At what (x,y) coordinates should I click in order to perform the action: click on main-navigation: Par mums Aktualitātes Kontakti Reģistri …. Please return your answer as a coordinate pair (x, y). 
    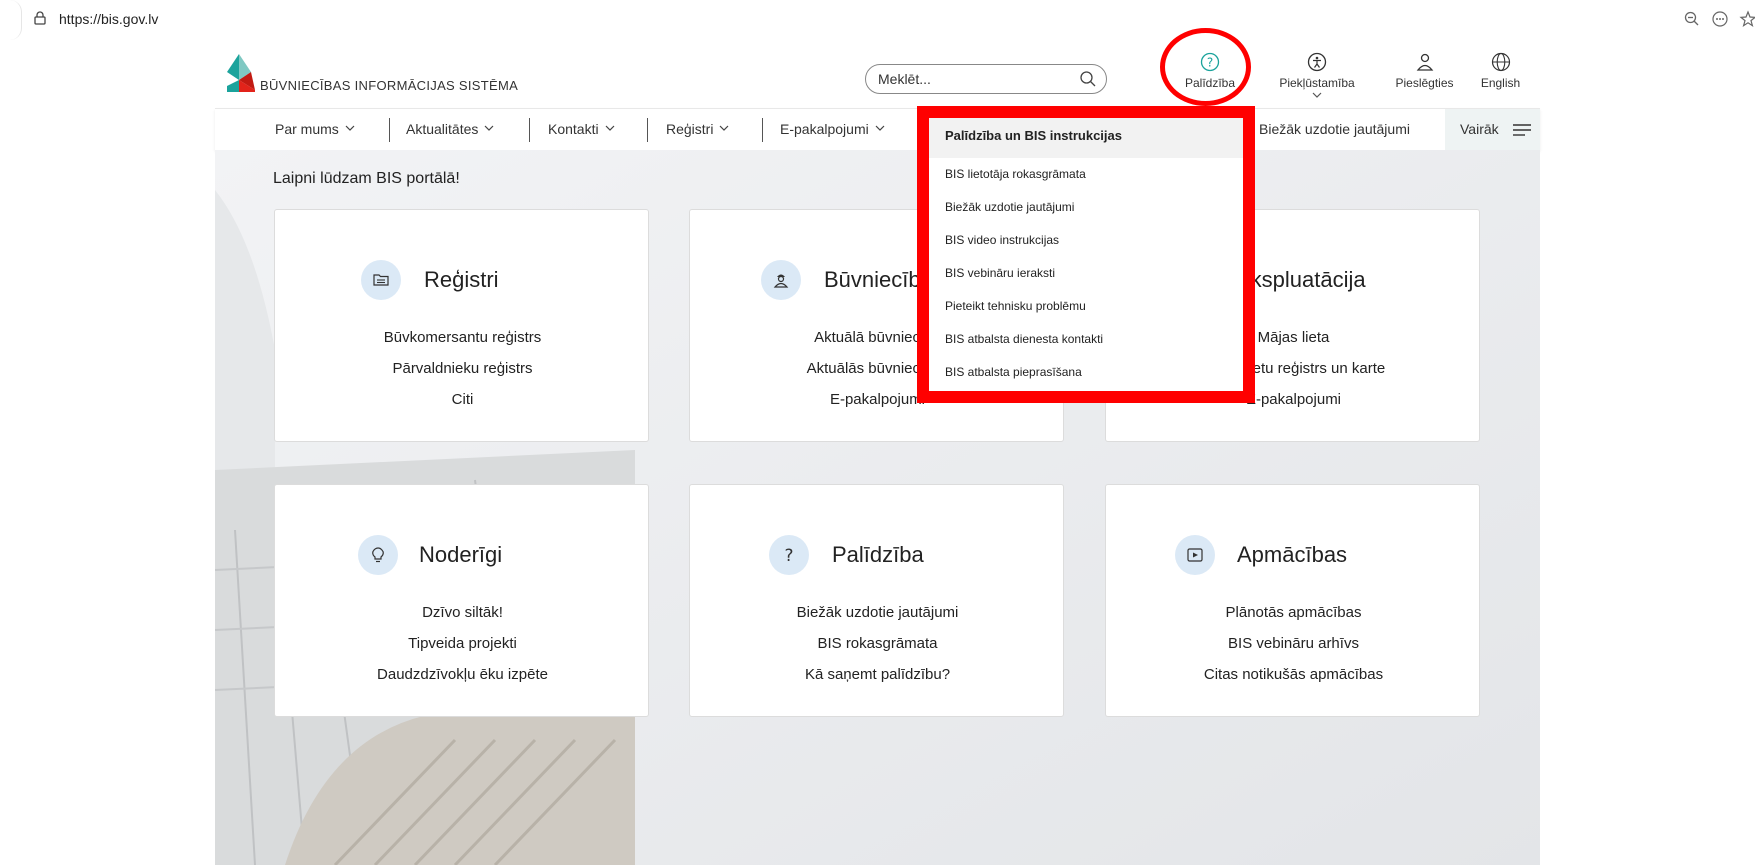
    Looking at the image, I should click on (877, 129).